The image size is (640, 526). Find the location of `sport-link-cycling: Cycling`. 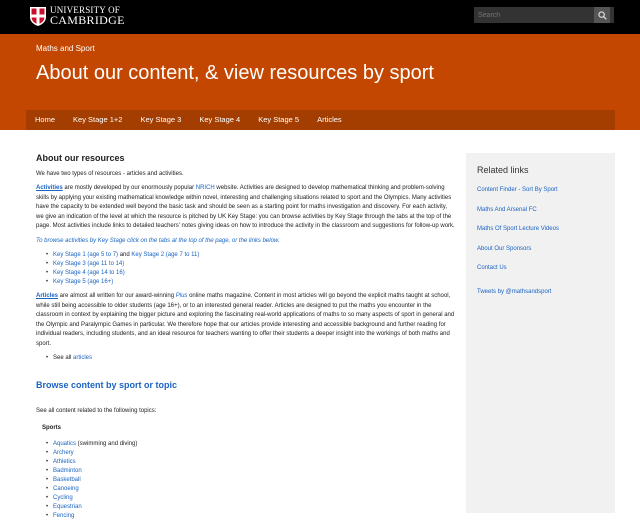

sport-link-cycling: Cycling is located at coordinates (63, 498).